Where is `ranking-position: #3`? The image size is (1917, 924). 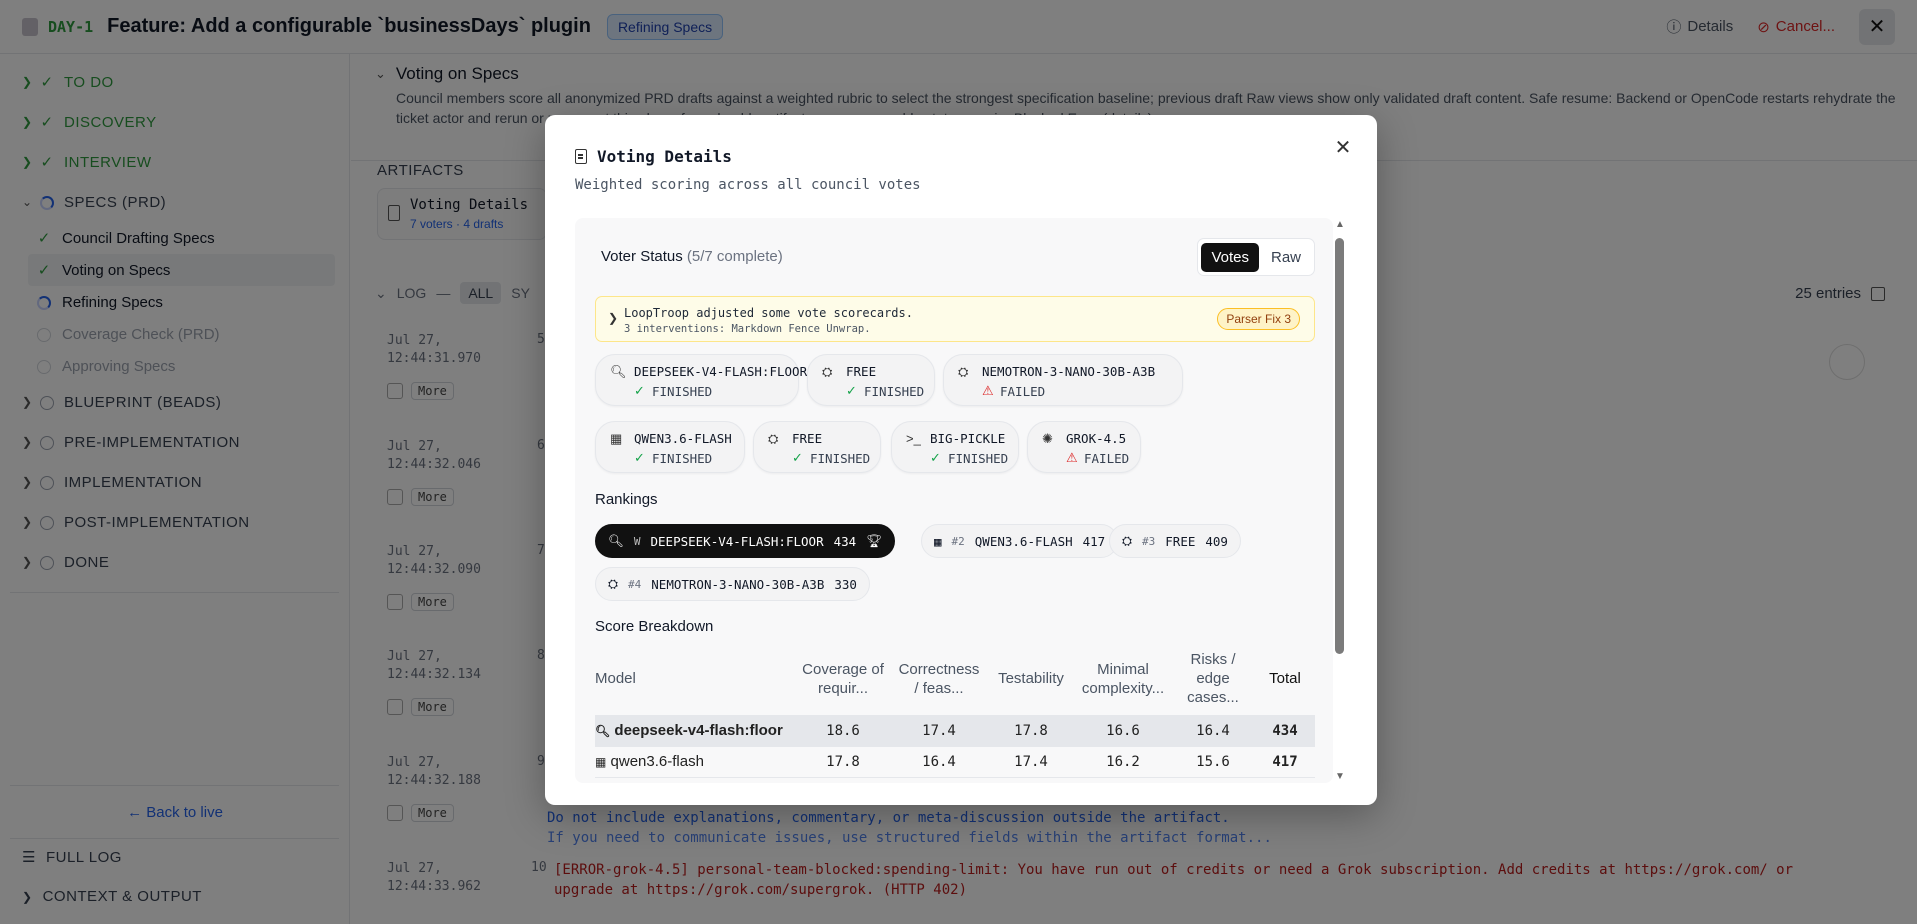
ranking-position: #3 is located at coordinates (1149, 541).